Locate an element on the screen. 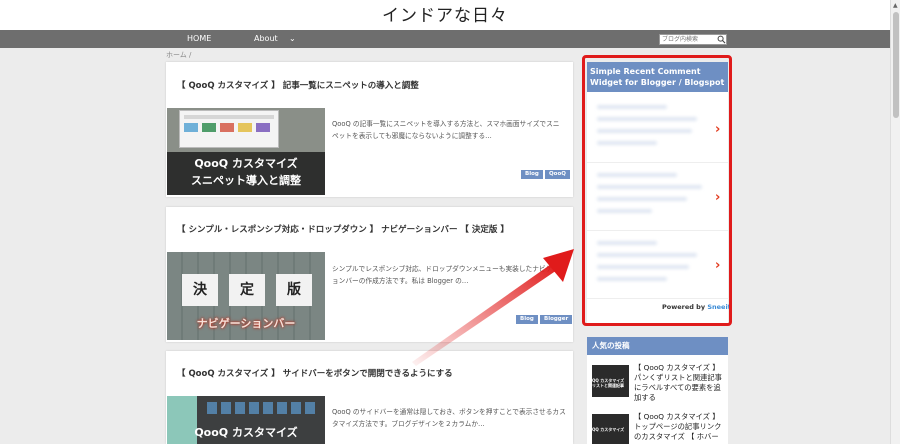  scroll-up-icon: ▲ is located at coordinates (895, 5).